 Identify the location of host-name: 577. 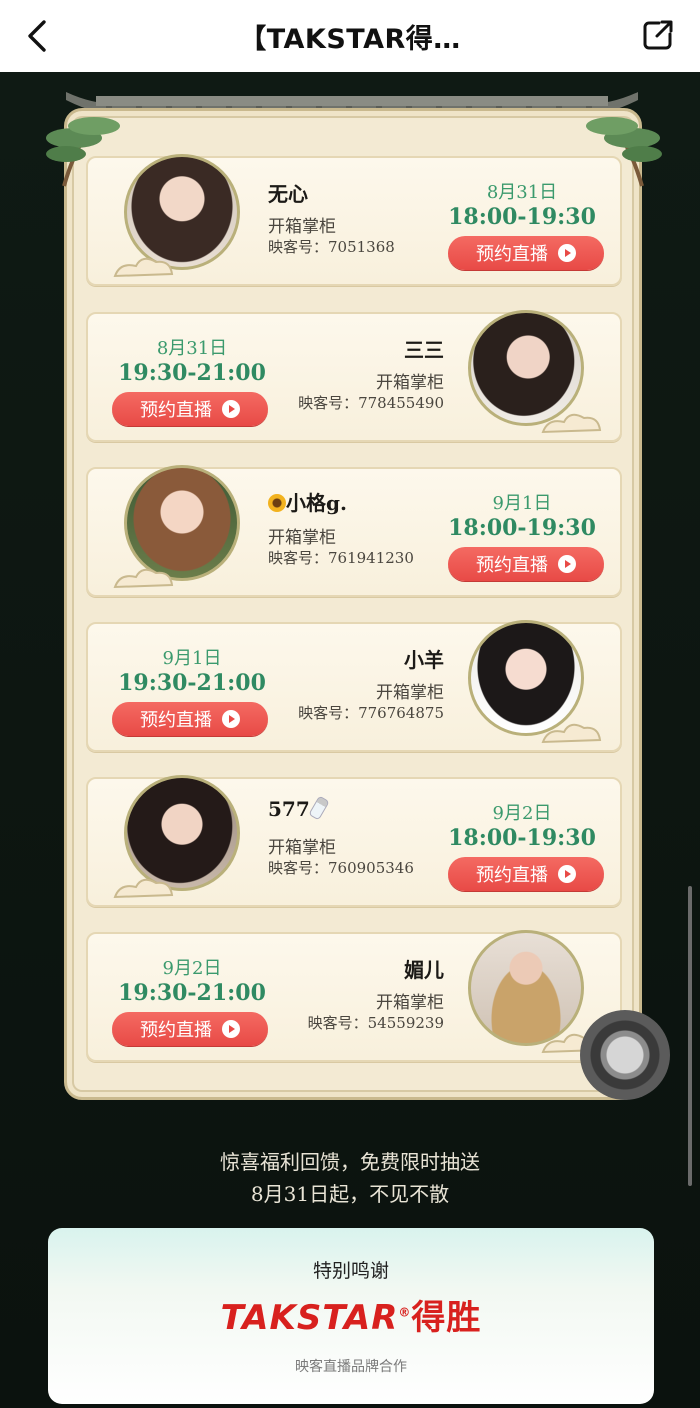
(299, 808).